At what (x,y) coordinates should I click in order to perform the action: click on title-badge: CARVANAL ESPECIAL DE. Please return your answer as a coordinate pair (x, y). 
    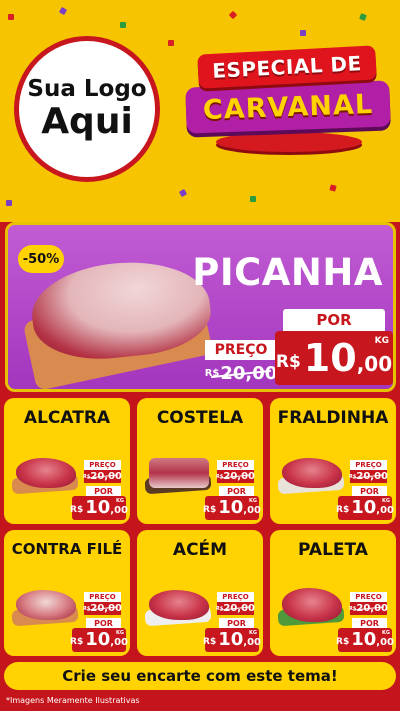
    Looking at the image, I should click on (288, 101).